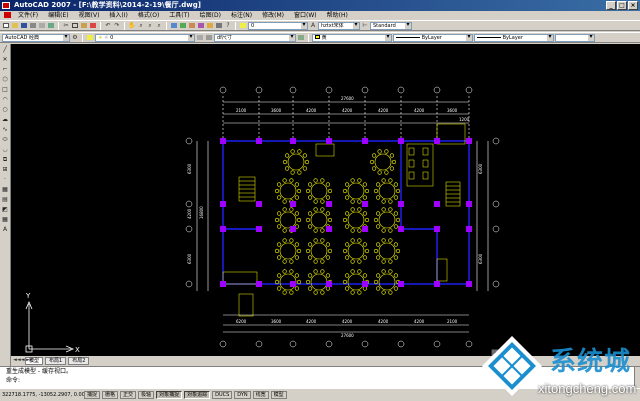  I want to click on dyn-toggle: DYN, so click(242, 395).